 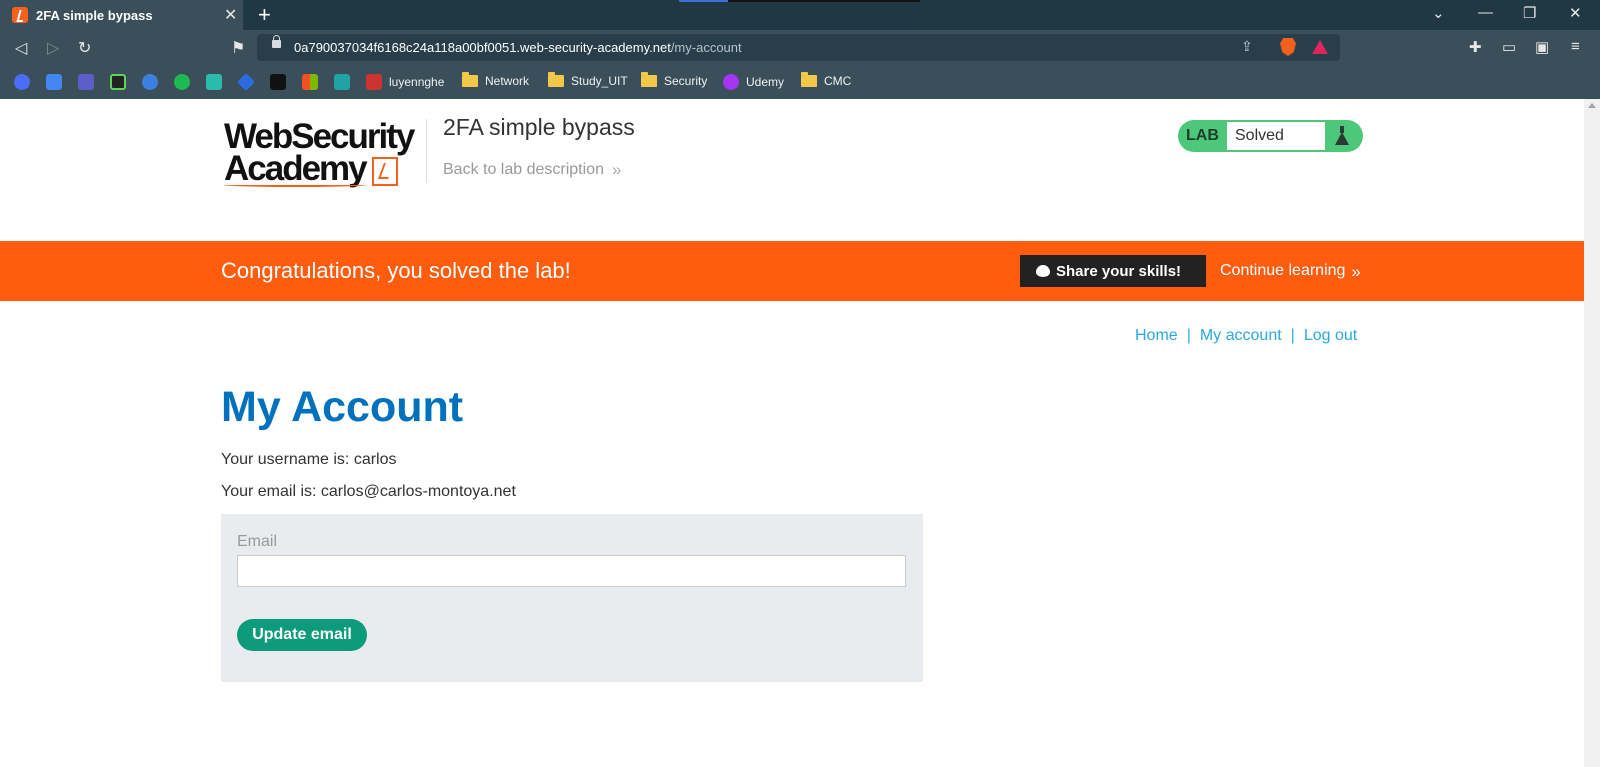 What do you see at coordinates (1288, 47) in the screenshot?
I see `brave-shields-icon` at bounding box center [1288, 47].